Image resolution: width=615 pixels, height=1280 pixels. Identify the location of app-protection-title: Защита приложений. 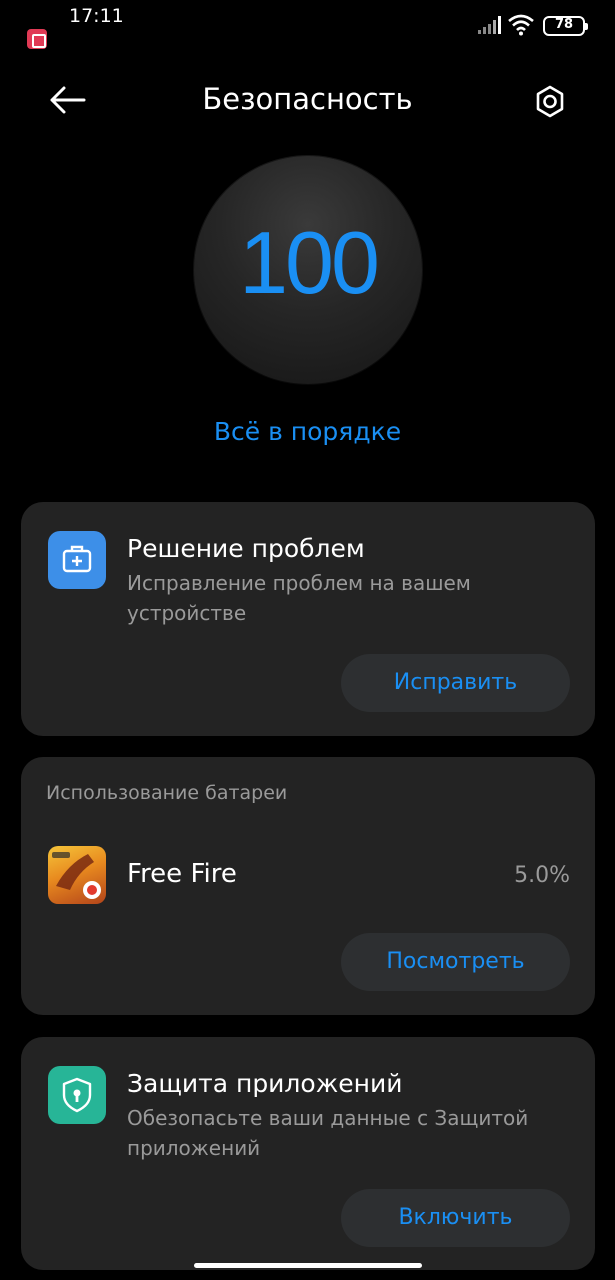
(265, 1083).